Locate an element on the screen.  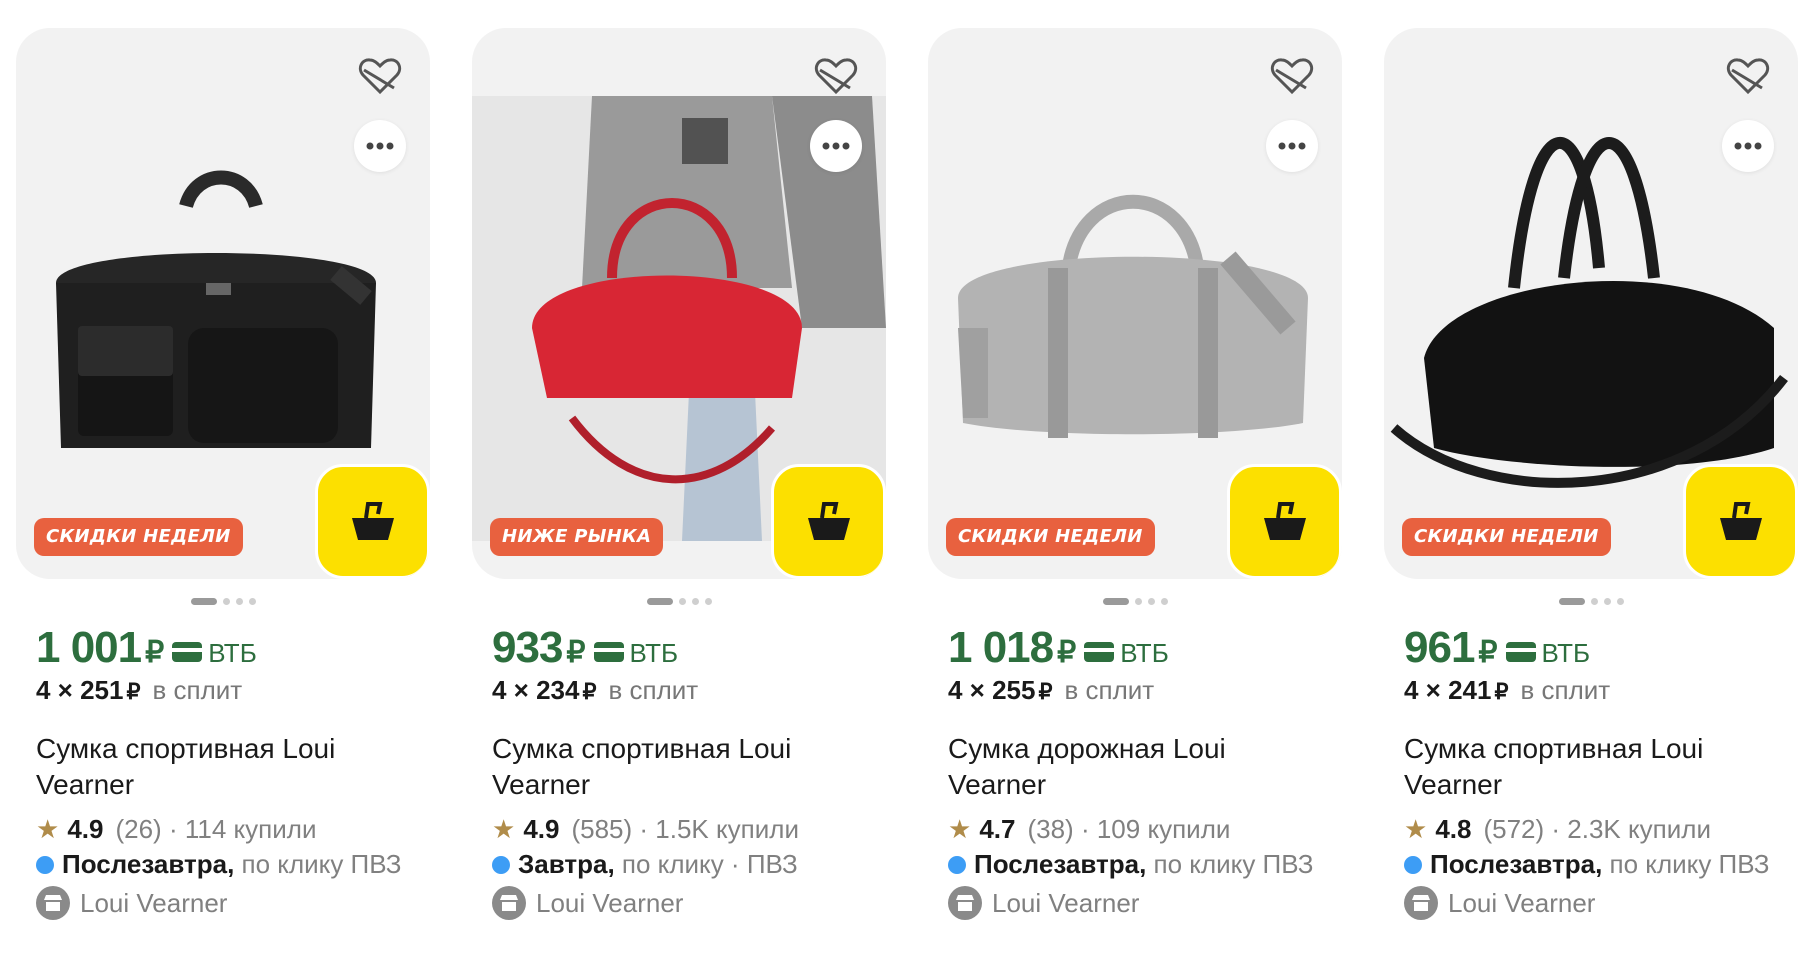
price-row: 1 018 ₽ ВТБ is located at coordinates (1145, 648).